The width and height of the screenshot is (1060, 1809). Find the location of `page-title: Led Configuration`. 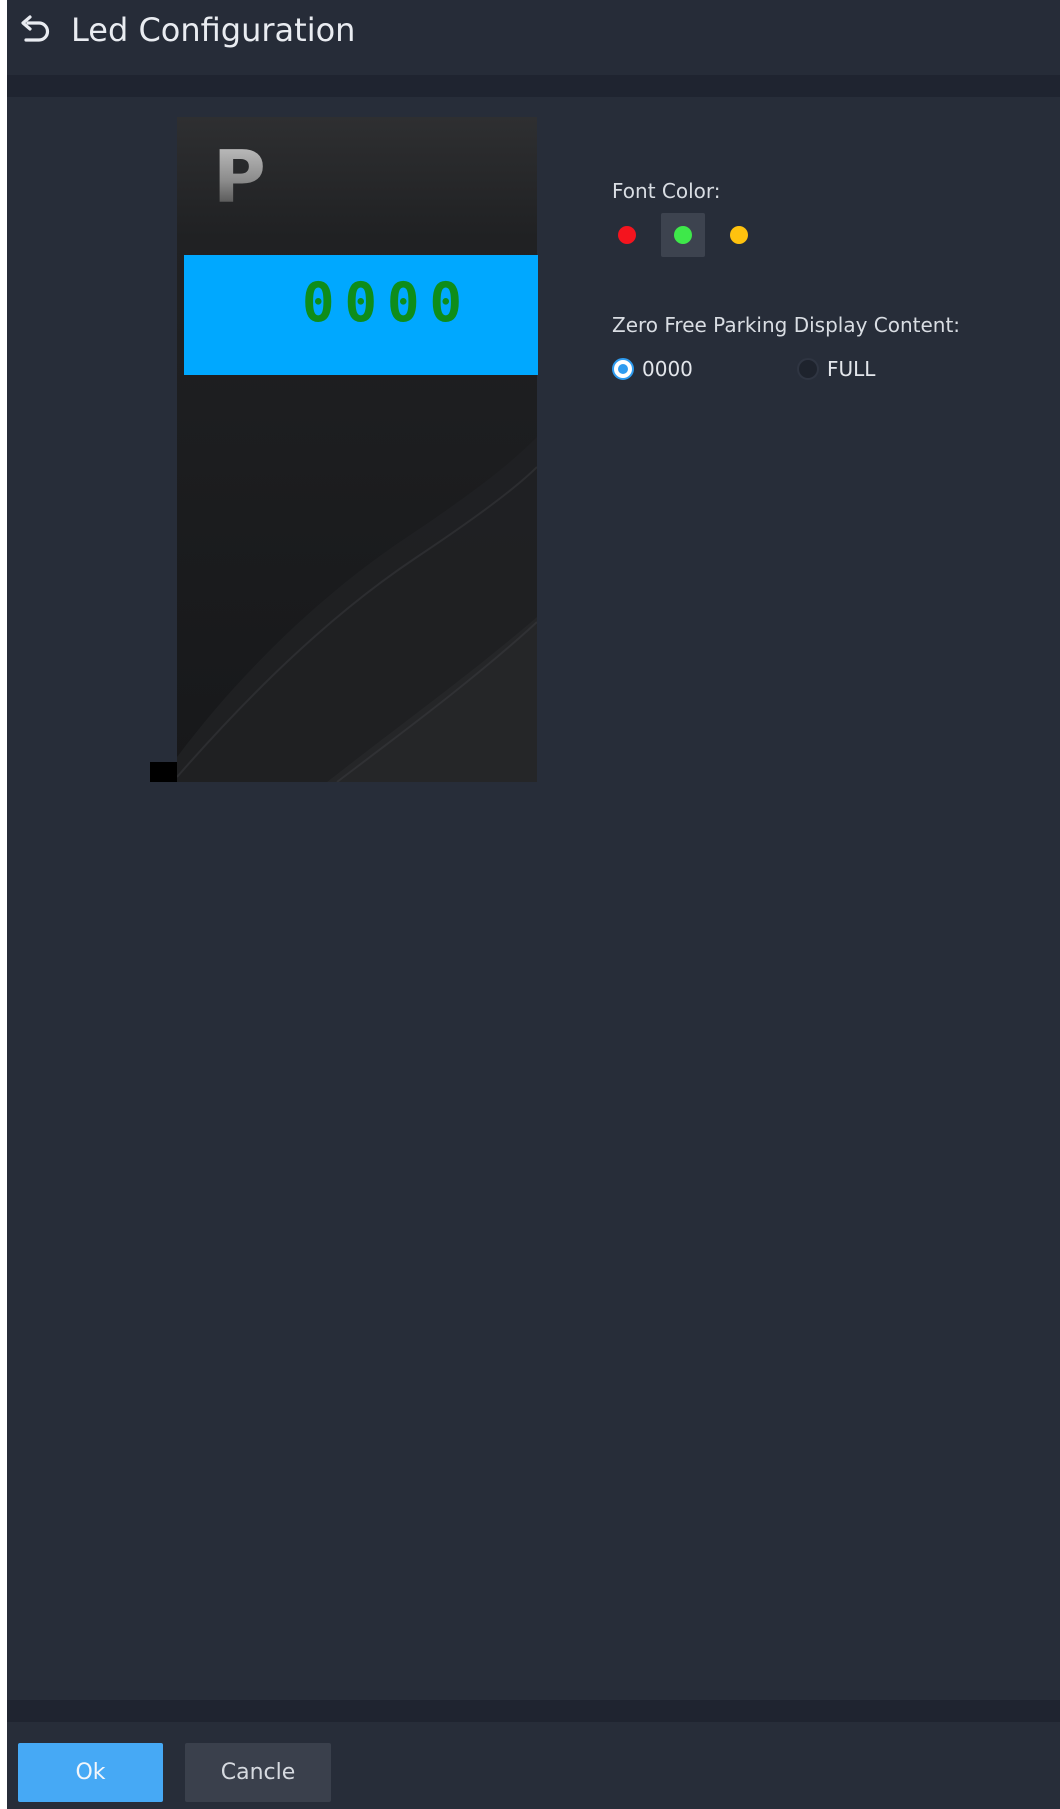

page-title: Led Configuration is located at coordinates (213, 30).